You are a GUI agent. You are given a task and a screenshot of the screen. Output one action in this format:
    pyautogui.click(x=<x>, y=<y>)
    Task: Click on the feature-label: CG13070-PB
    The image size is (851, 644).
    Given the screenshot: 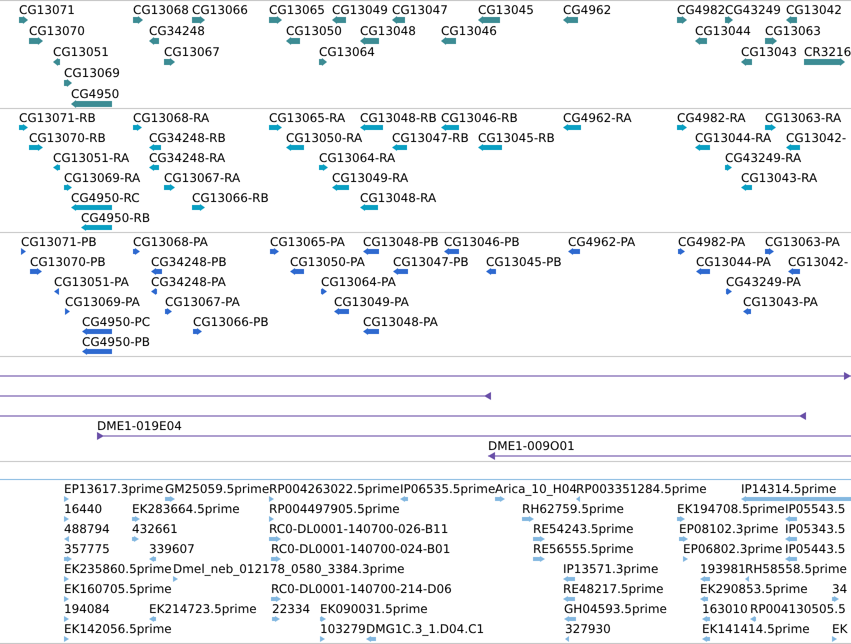 What is the action you would take?
    pyautogui.click(x=68, y=262)
    